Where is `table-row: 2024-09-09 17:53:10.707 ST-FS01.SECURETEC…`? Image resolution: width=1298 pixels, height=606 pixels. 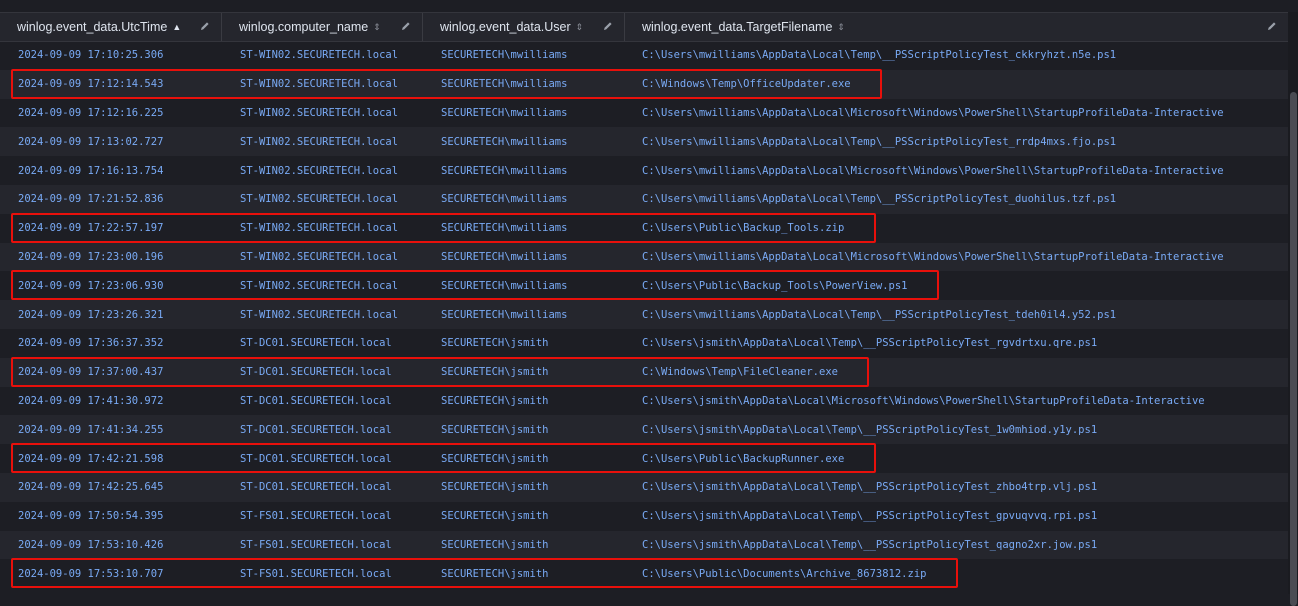
table-row: 2024-09-09 17:53:10.707 ST-FS01.SECURETEC… is located at coordinates (644, 573).